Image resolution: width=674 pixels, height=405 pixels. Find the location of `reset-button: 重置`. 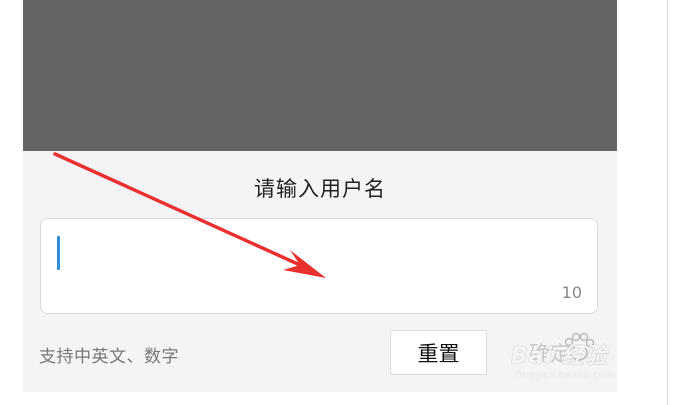

reset-button: 重置 is located at coordinates (438, 352).